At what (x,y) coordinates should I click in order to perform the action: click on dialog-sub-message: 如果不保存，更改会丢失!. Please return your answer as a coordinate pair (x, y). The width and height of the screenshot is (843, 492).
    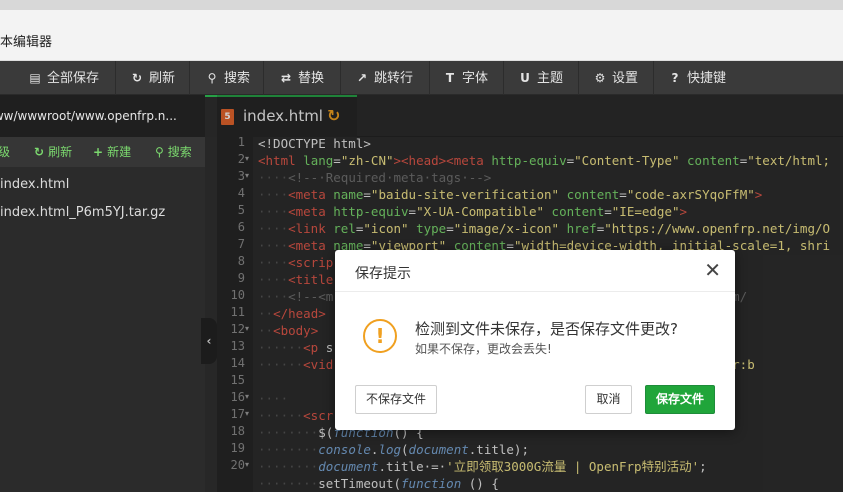
    Looking at the image, I should click on (483, 349).